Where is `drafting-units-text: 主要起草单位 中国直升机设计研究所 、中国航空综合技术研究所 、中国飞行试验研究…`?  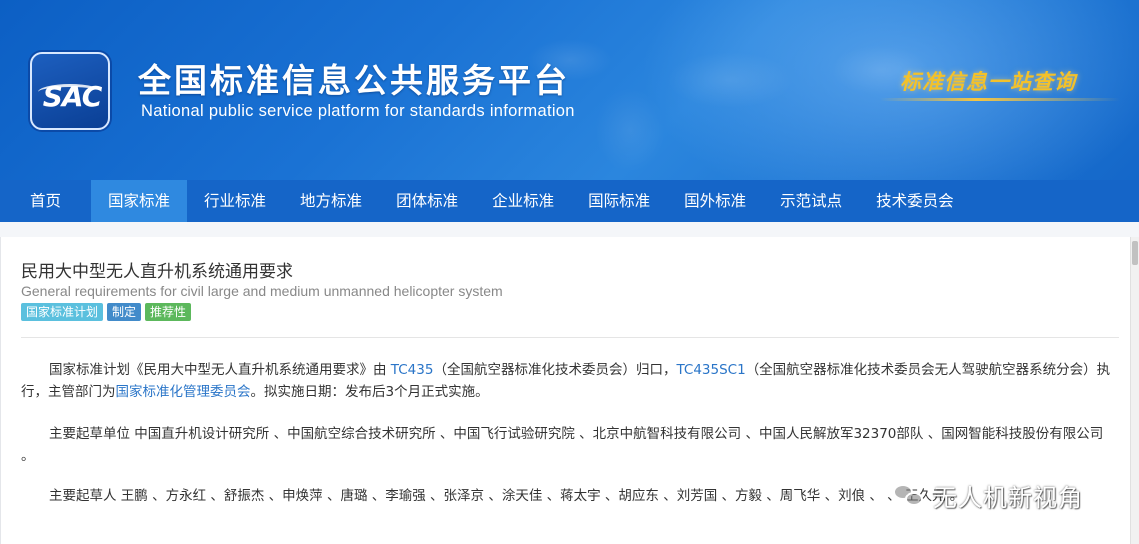 drafting-units-text: 主要起草单位 中国直升机设计研究所 、中国航空综合技术研究所 、中国飞行试验研究… is located at coordinates (562, 445).